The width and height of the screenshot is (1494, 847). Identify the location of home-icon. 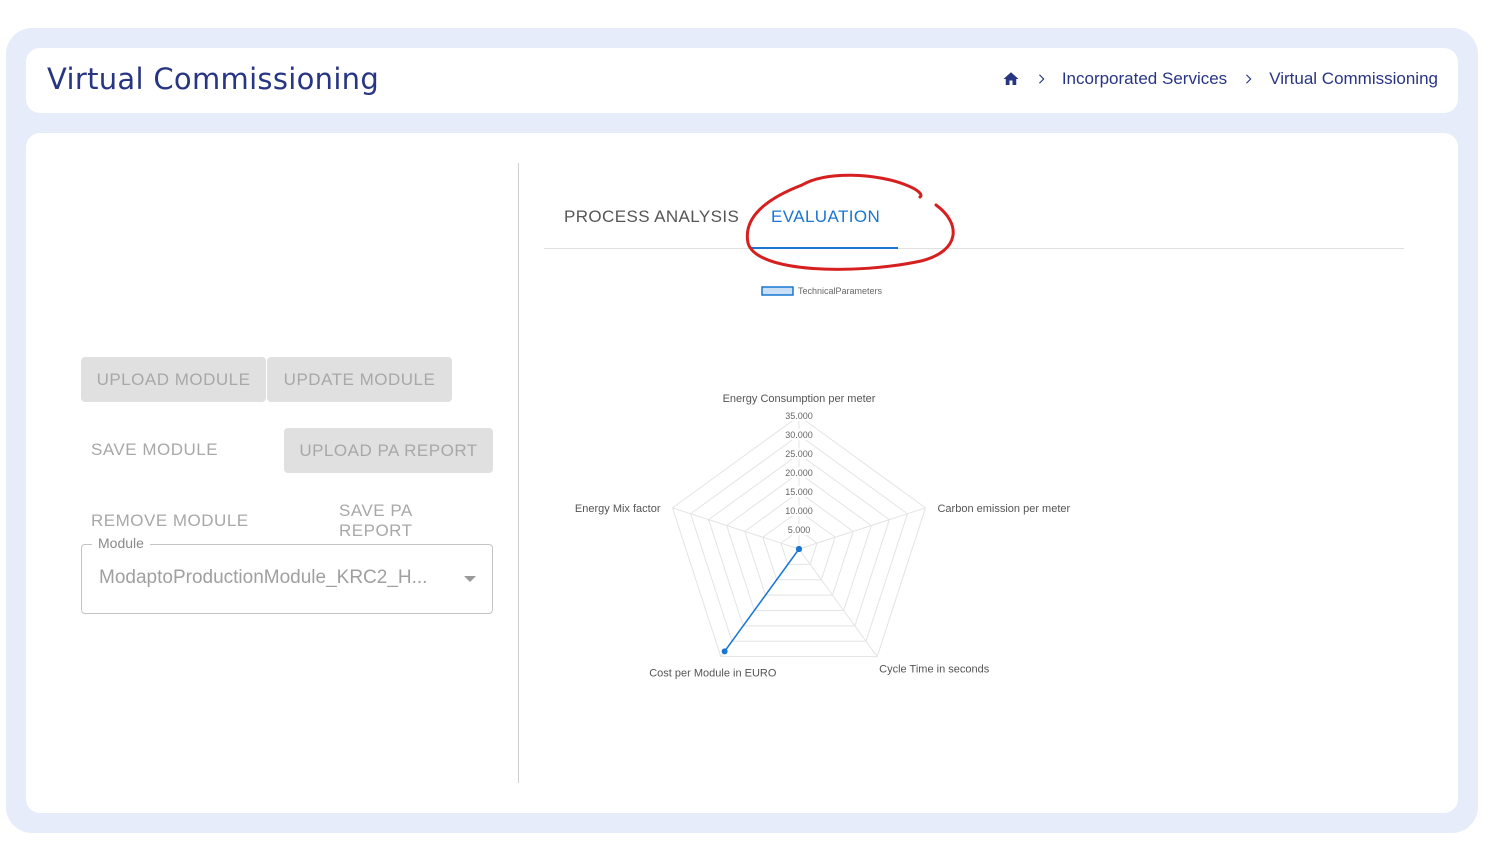
(1011, 79).